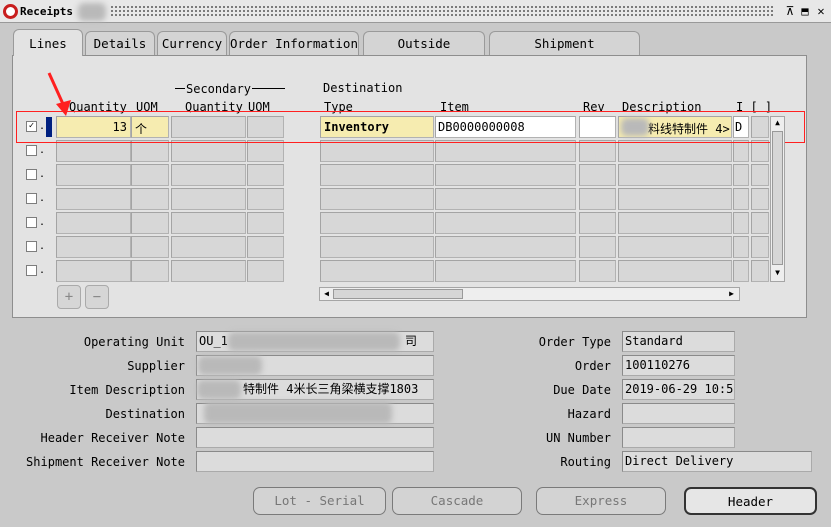 The image size is (831, 527). Describe the element at coordinates (678, 437) in the screenshot. I see `un-number-field` at that location.